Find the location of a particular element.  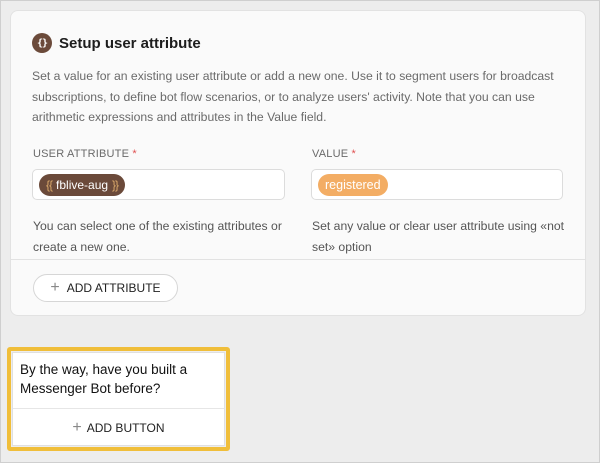

add-attribute-button: + ADD ATTRIBUTE is located at coordinates (105, 288).